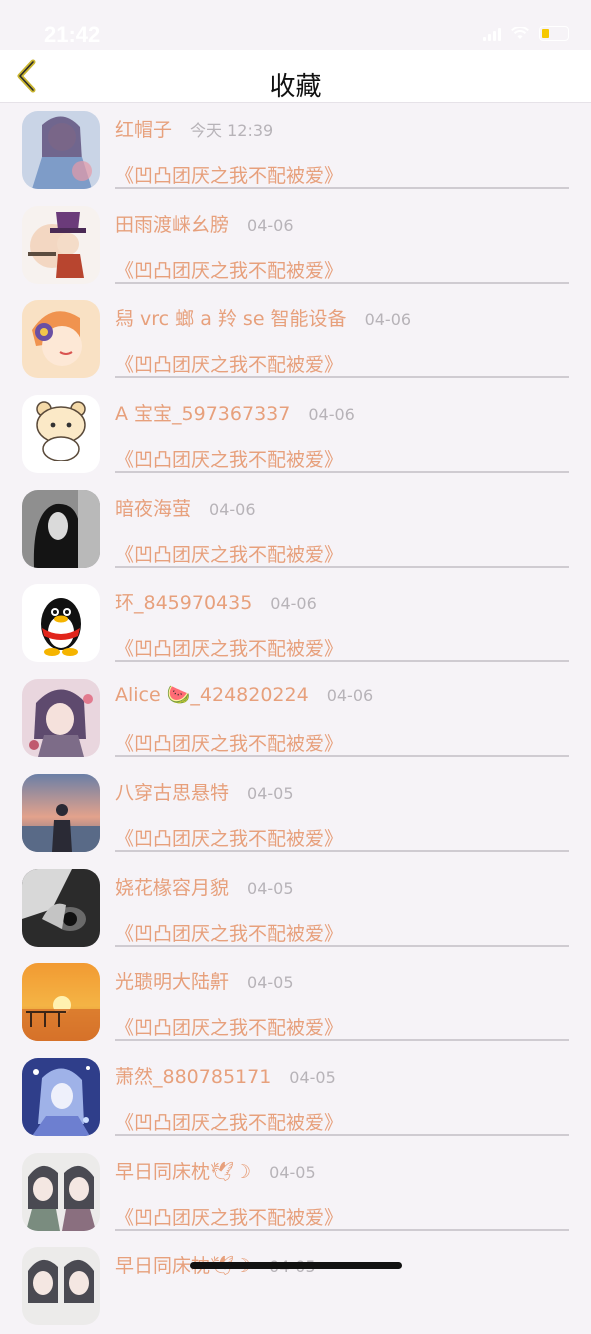  What do you see at coordinates (203, 414) in the screenshot?
I see `user-name: A 宝宝_597367337` at bounding box center [203, 414].